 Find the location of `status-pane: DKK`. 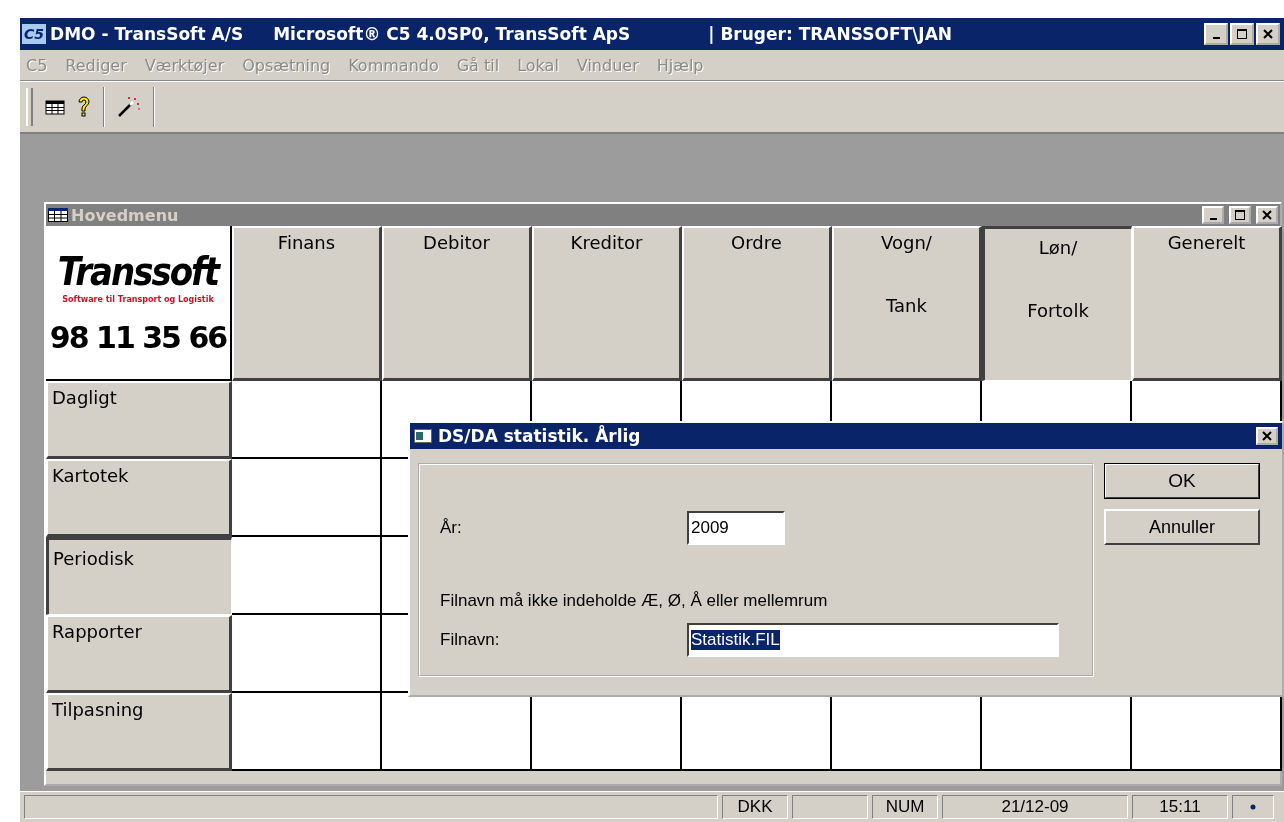

status-pane: DKK is located at coordinates (755, 807).